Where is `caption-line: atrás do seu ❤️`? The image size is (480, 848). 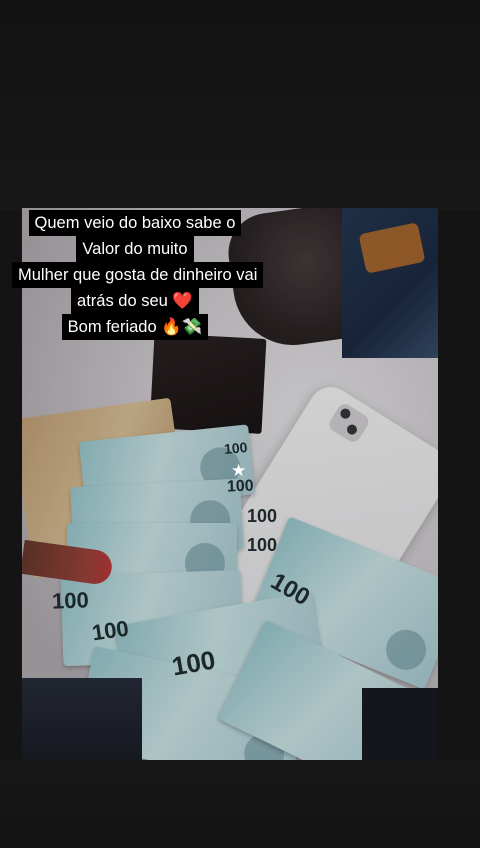 caption-line: atrás do seu ❤️ is located at coordinates (135, 301).